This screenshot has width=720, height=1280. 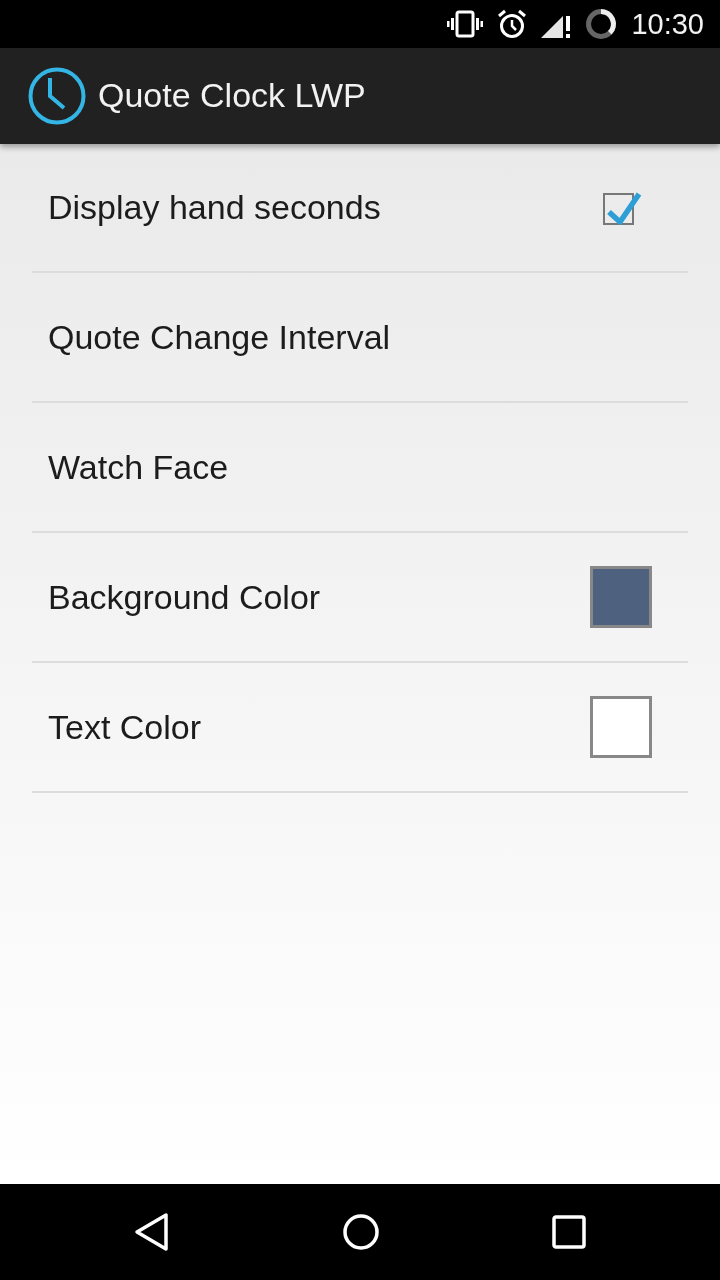 I want to click on home-icon, so click(x=361, y=1232).